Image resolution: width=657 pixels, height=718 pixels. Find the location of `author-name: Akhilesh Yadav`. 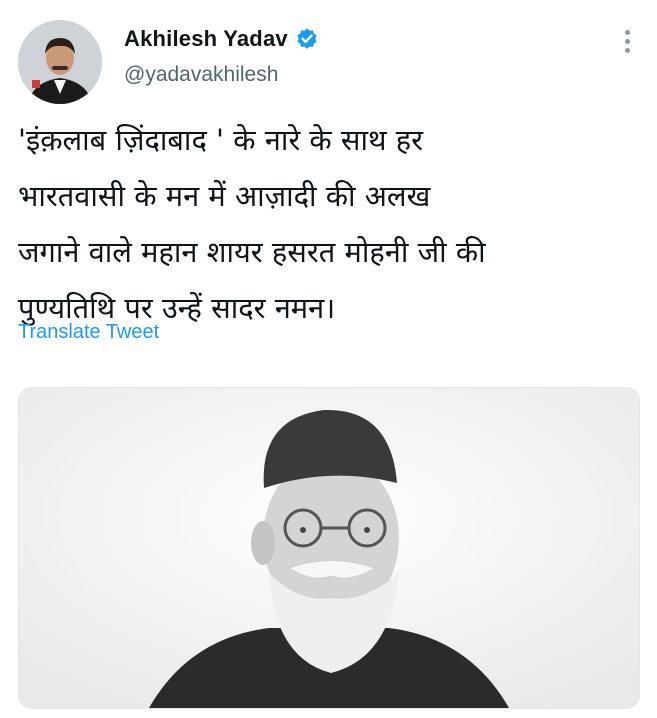

author-name: Akhilesh Yadav is located at coordinates (206, 39).